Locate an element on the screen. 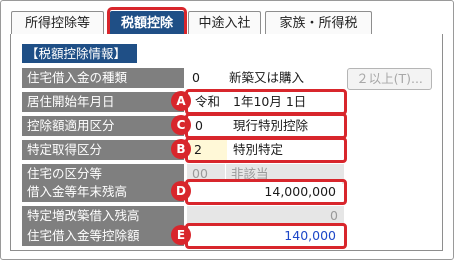 Image resolution: width=454 pixels, height=260 pixels. badge-e: E is located at coordinates (181, 235).